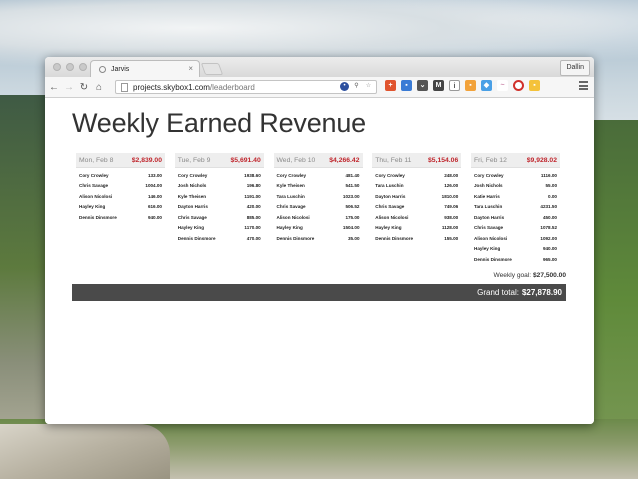 The width and height of the screenshot is (638, 479). Describe the element at coordinates (232, 87) in the screenshot. I see `url-path: /leaderboard` at that location.